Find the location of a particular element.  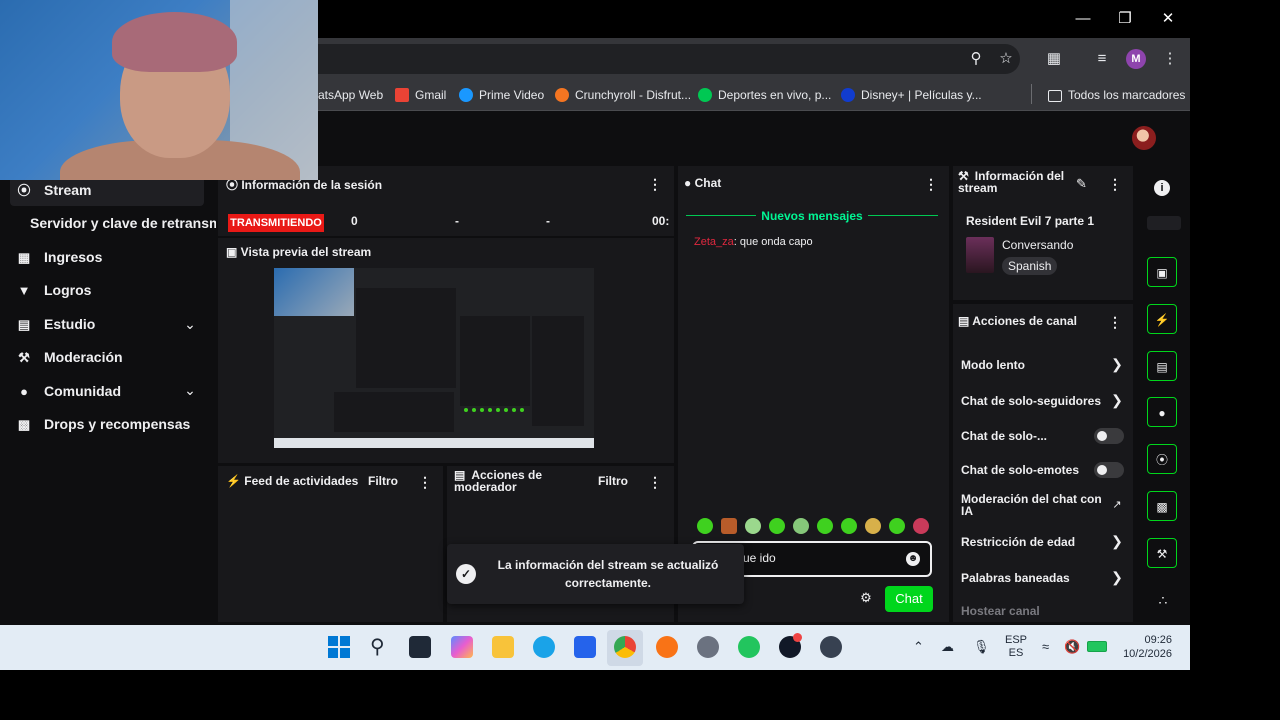

utorrent-icon is located at coordinates (749, 647).